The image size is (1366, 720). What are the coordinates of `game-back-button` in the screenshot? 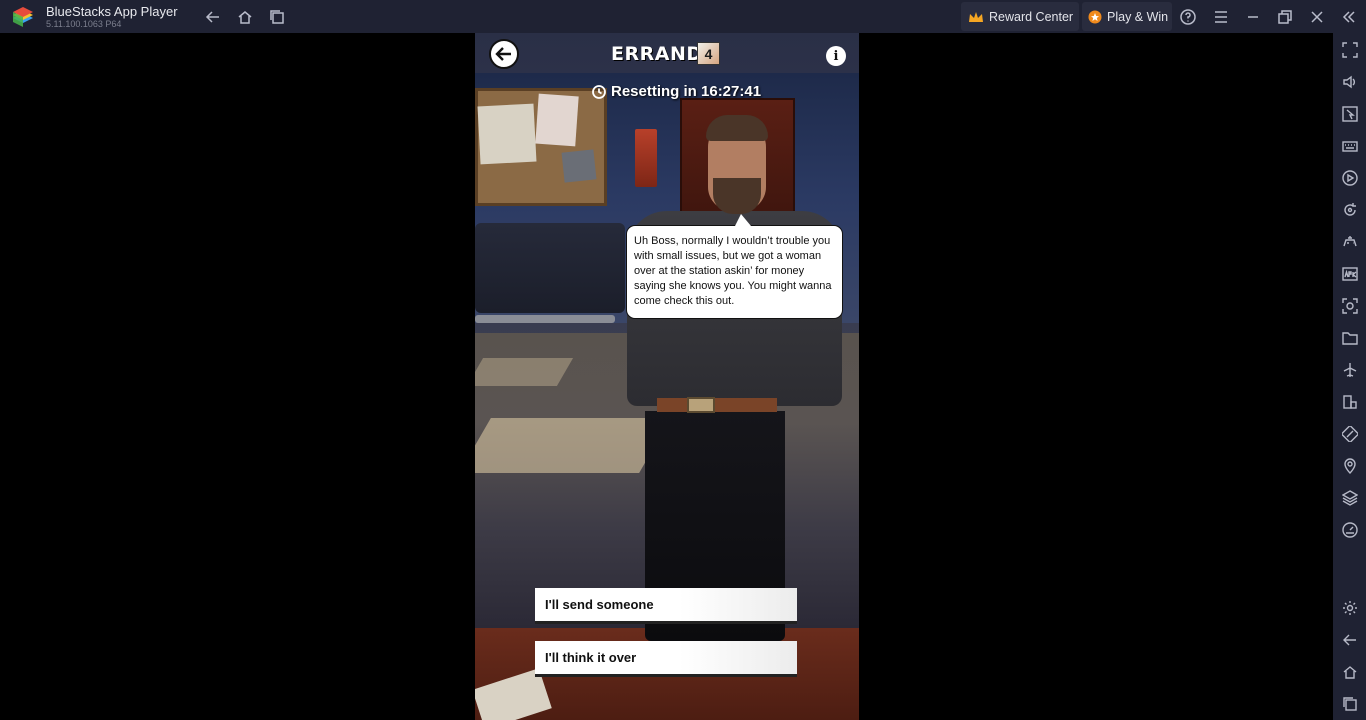 It's located at (504, 54).